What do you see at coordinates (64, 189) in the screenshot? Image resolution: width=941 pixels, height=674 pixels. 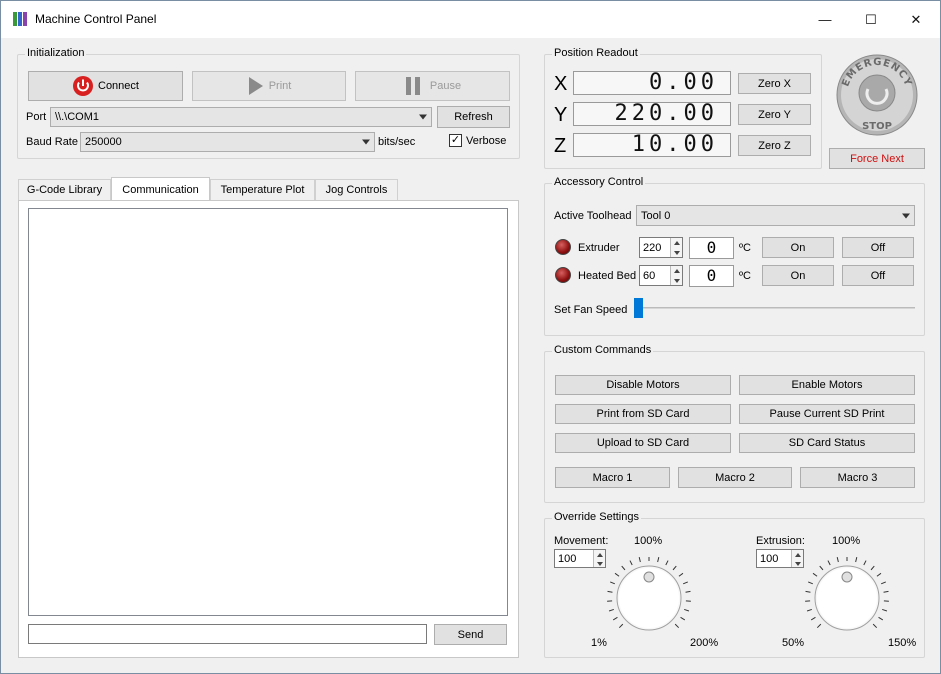 I see `tab-gcode-library: G-Code Library` at bounding box center [64, 189].